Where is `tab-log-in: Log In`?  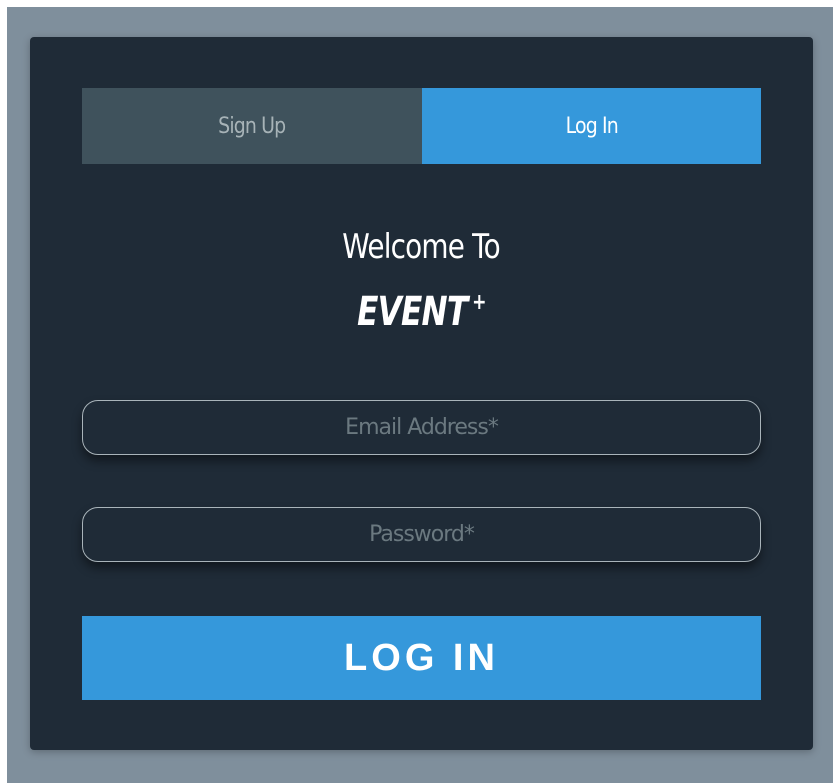
tab-log-in: Log In is located at coordinates (591, 126).